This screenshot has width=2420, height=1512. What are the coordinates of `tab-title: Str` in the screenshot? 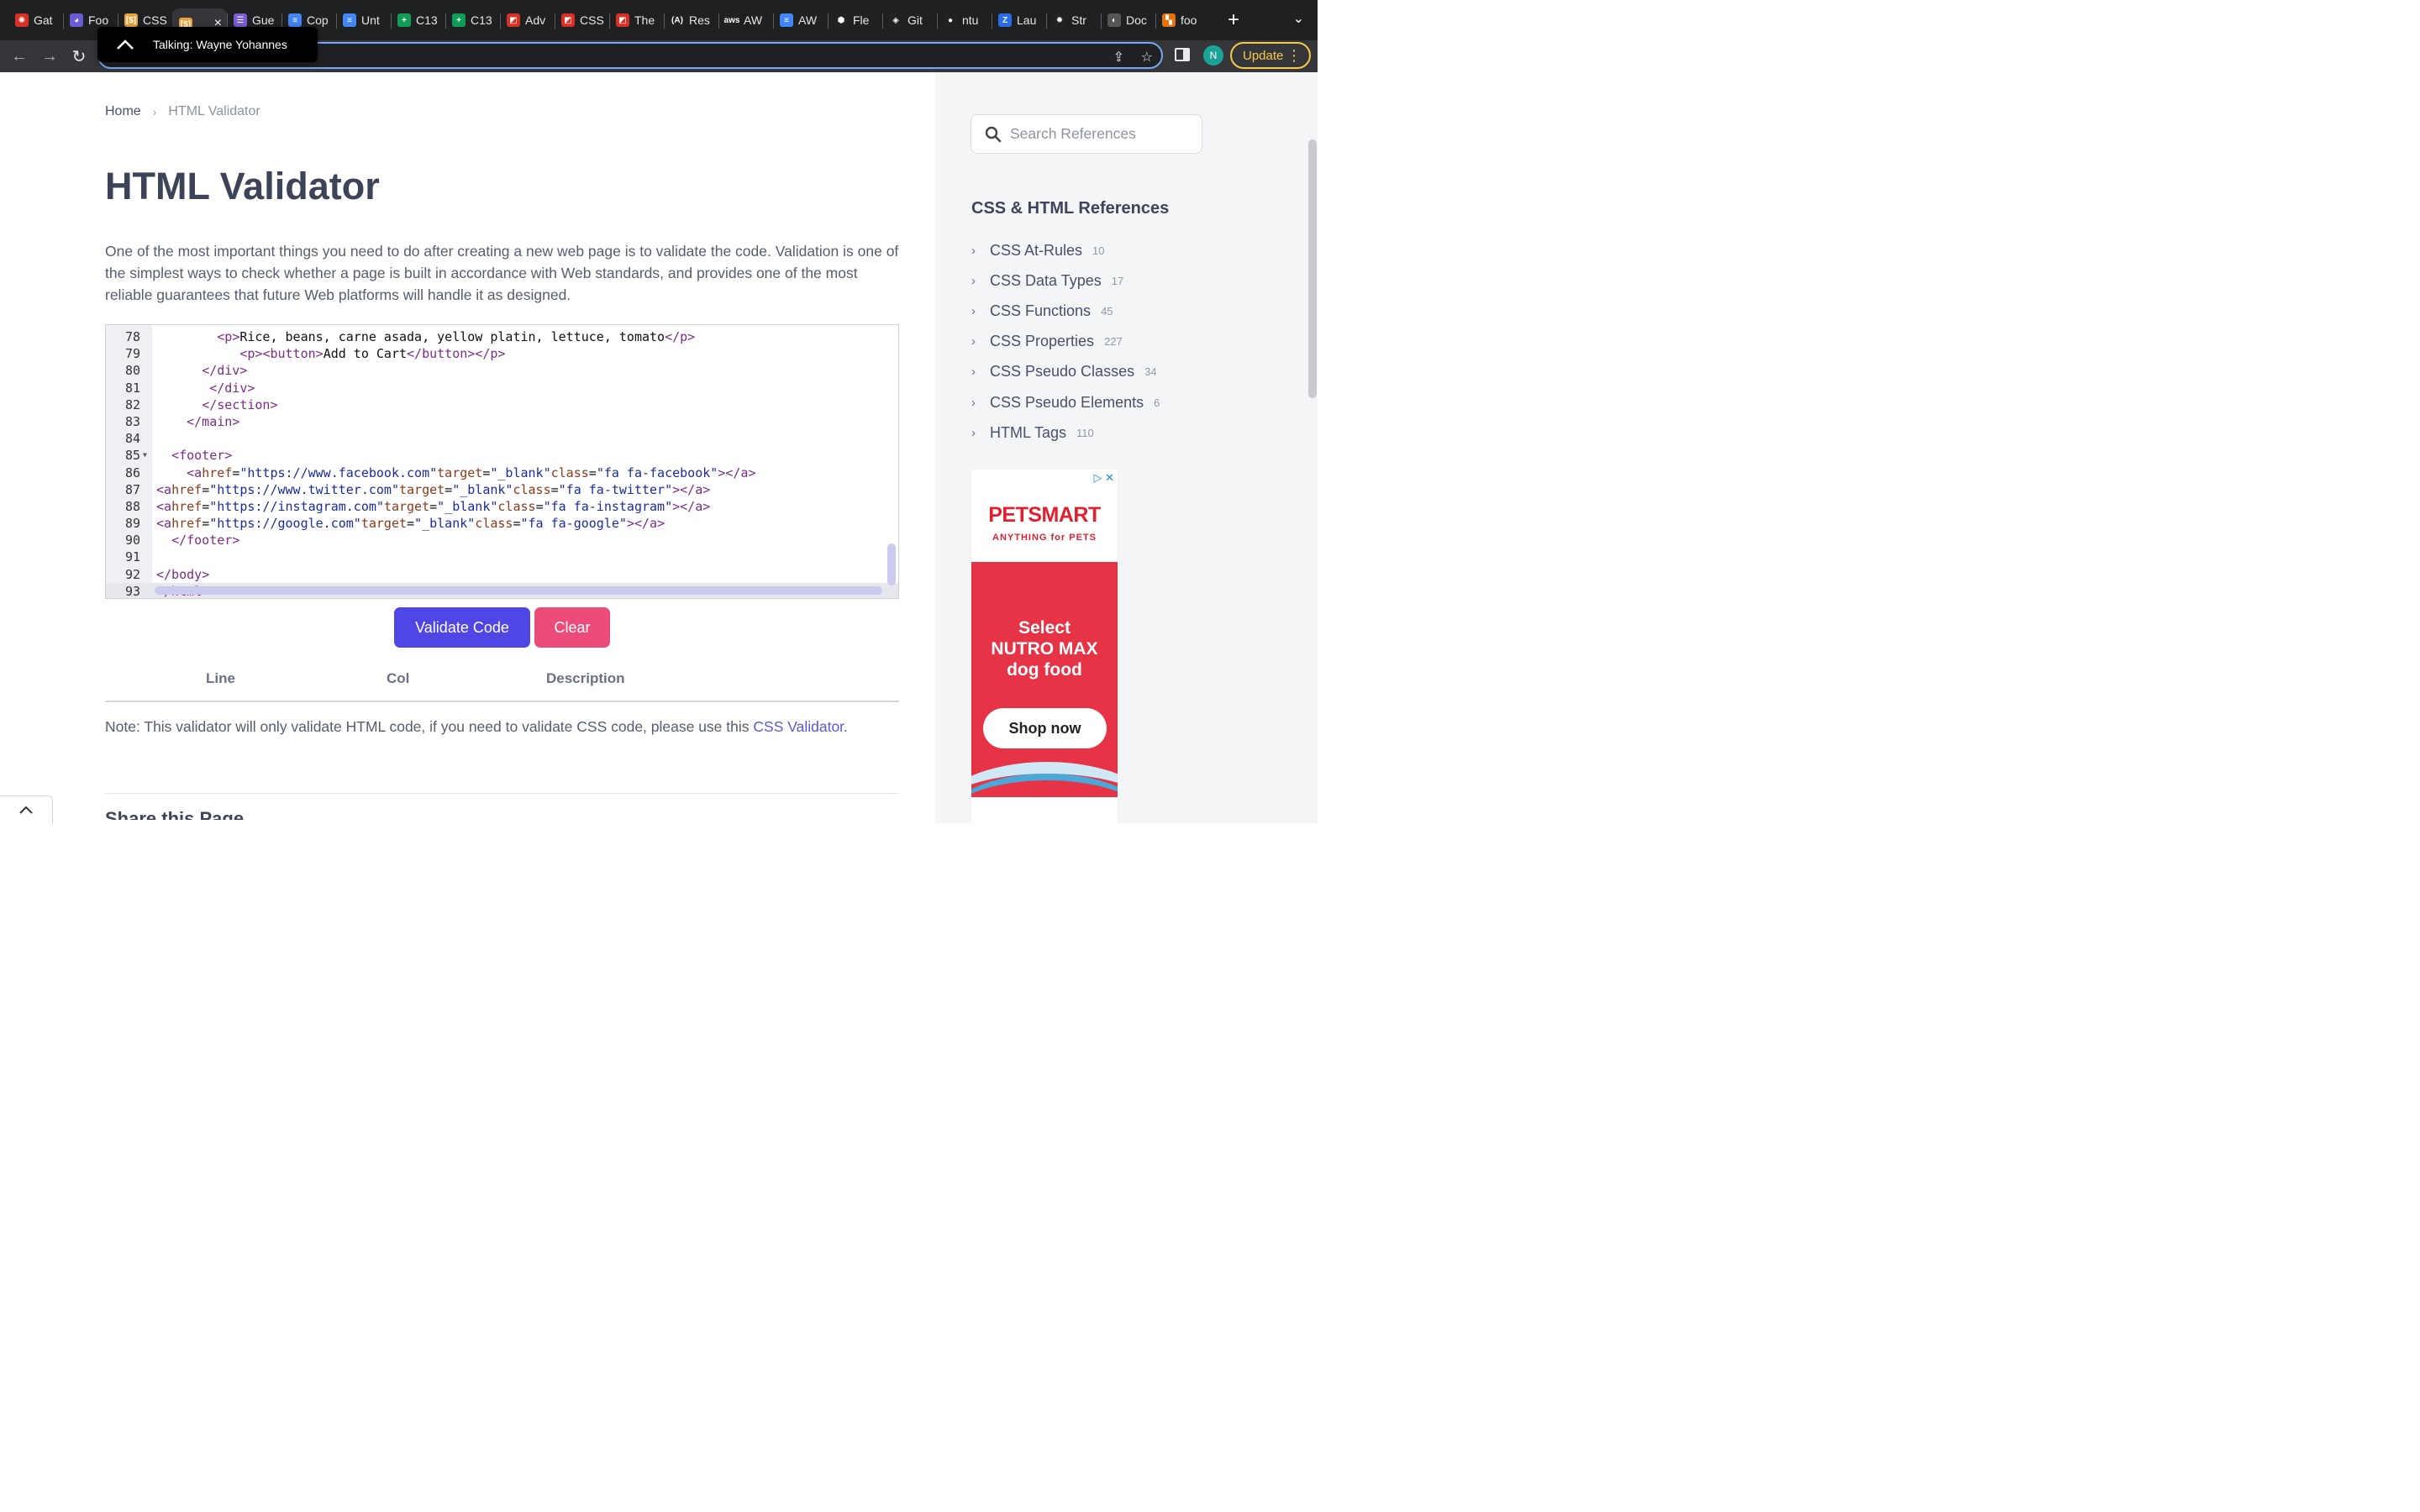 It's located at (1078, 20).